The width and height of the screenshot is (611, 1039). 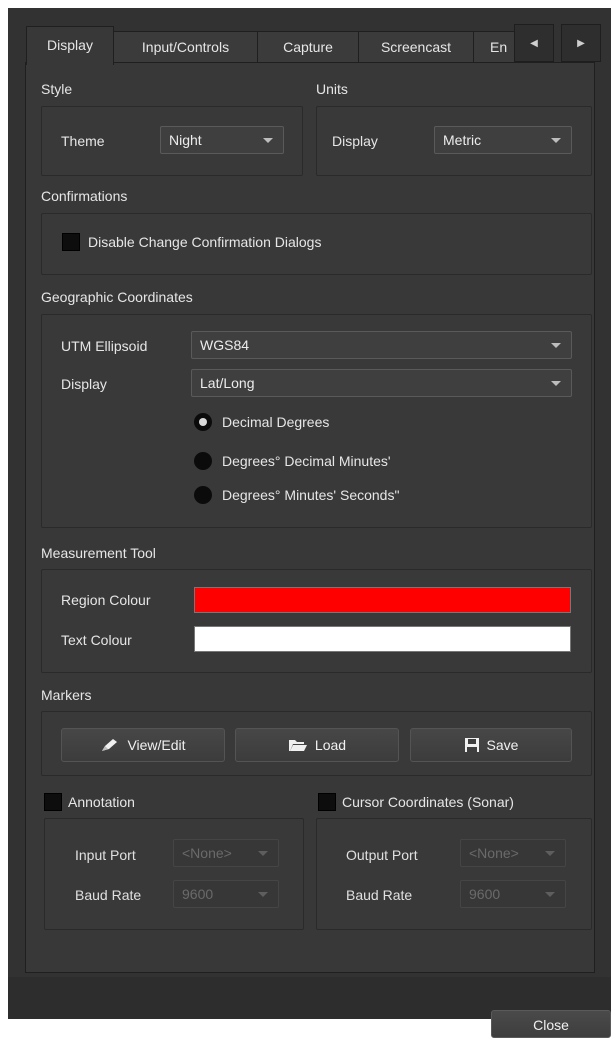 What do you see at coordinates (416, 47) in the screenshot?
I see `tab-screencast: Screencast` at bounding box center [416, 47].